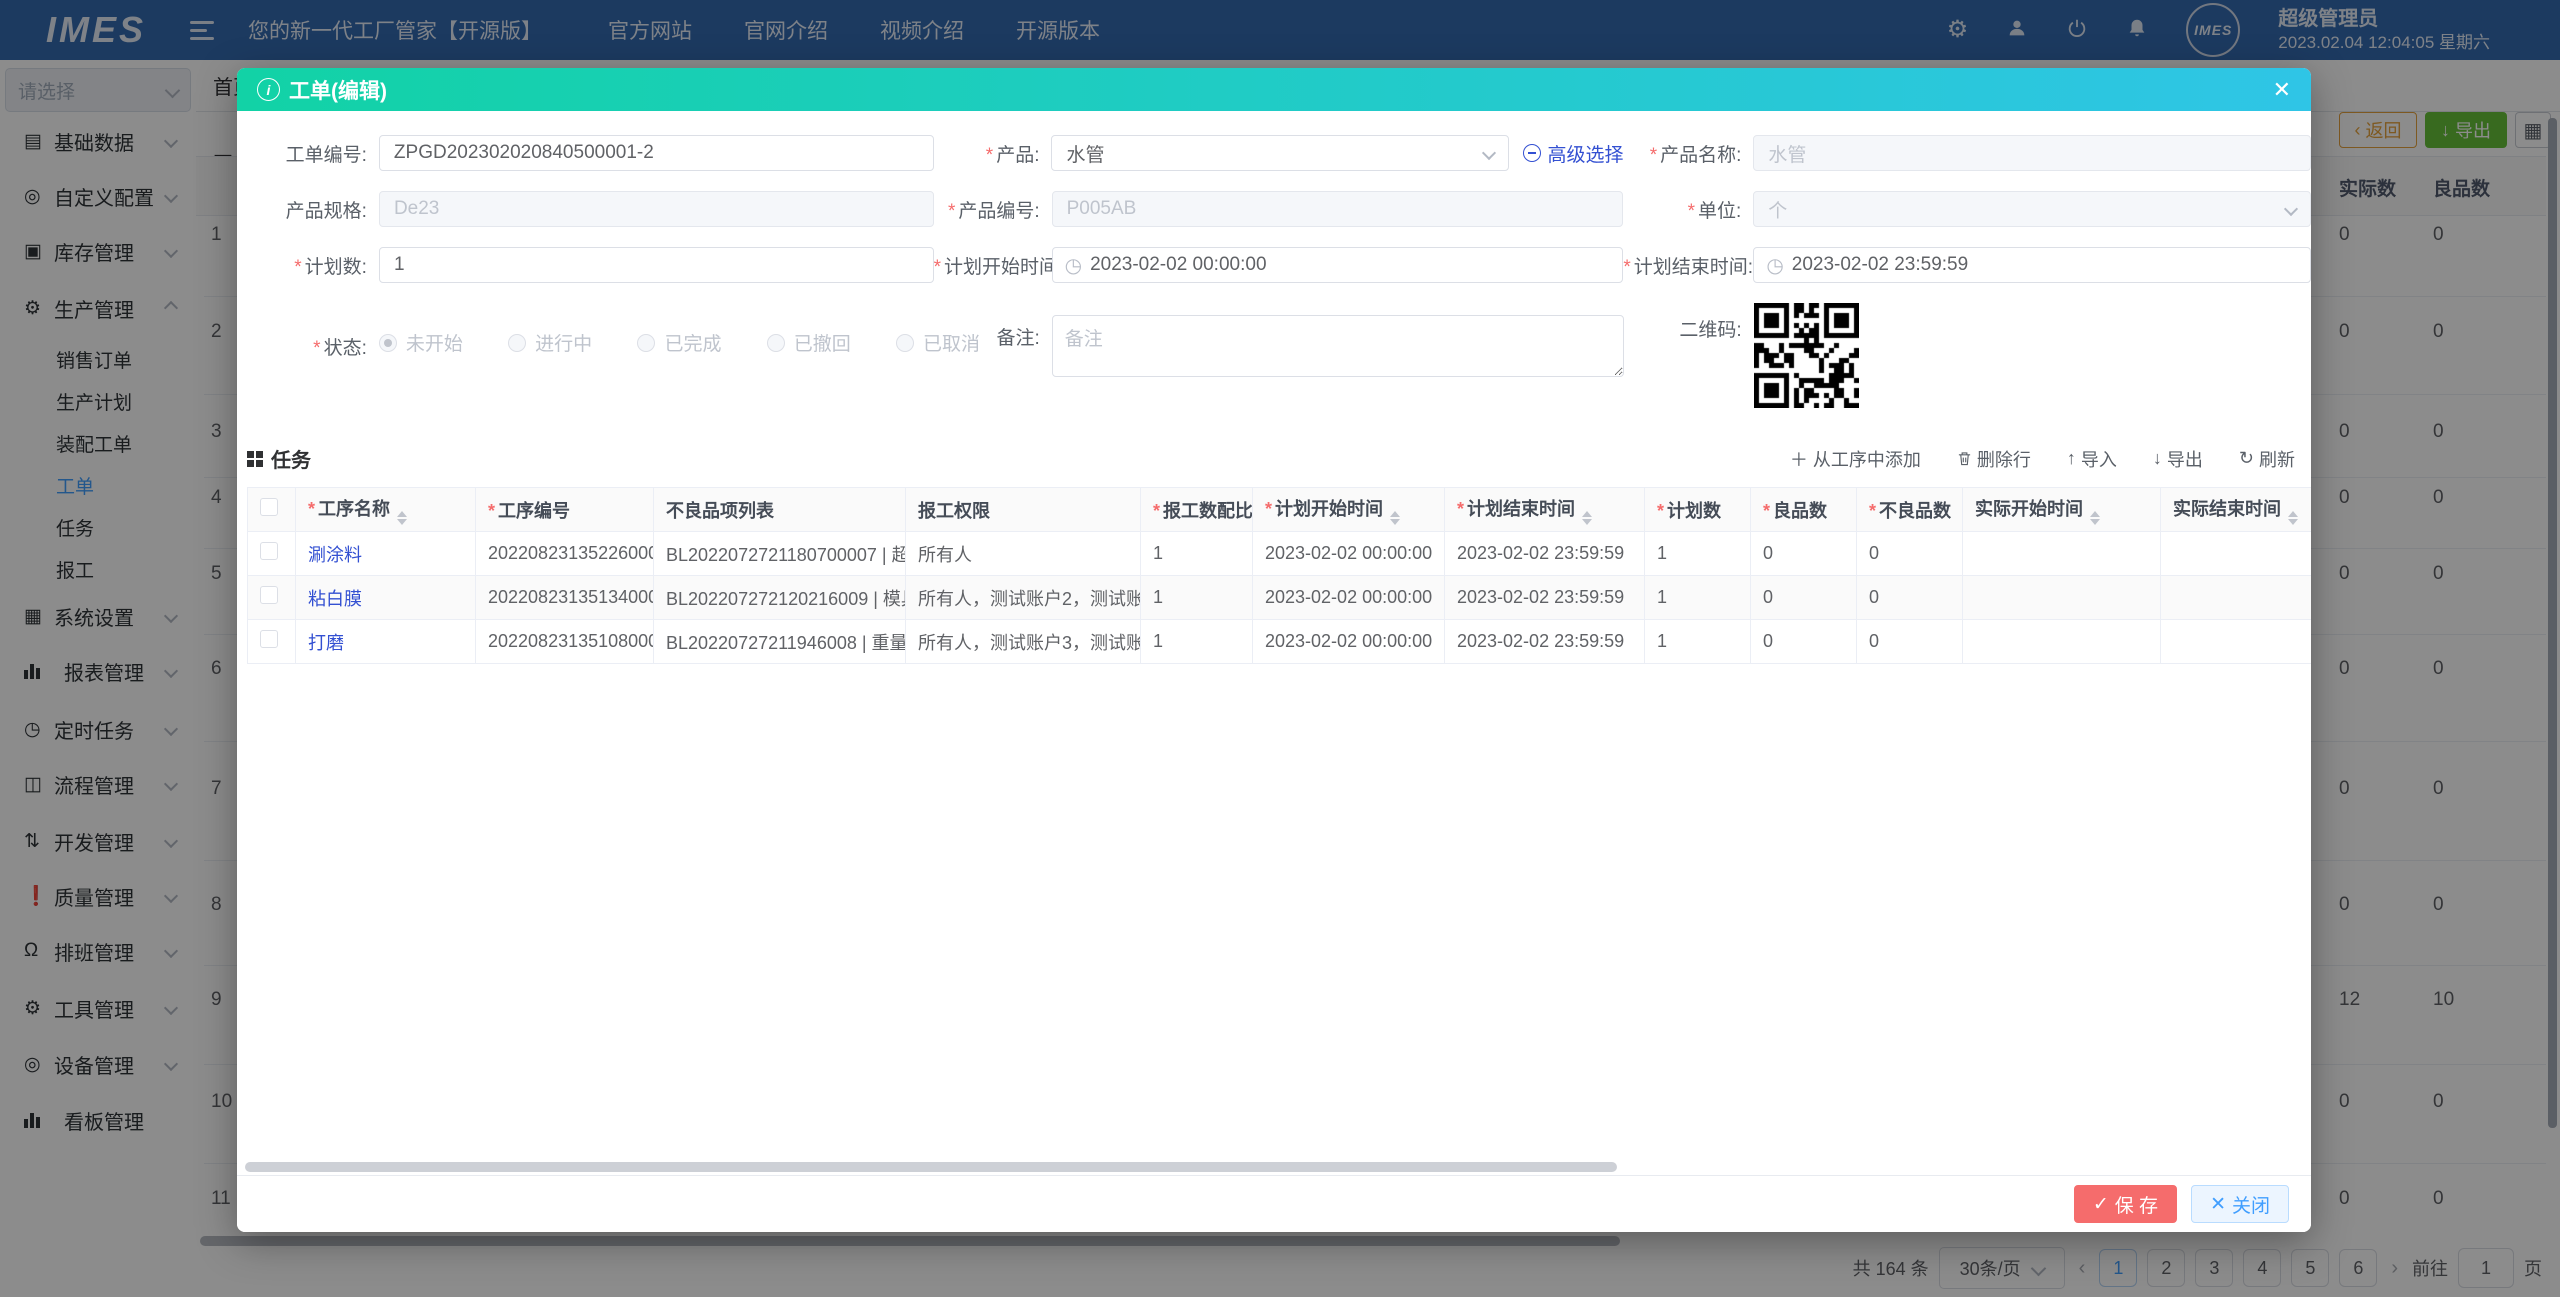  Describe the element at coordinates (330, 267) in the screenshot. I see `plan-qty-label: * 计划数:` at that location.